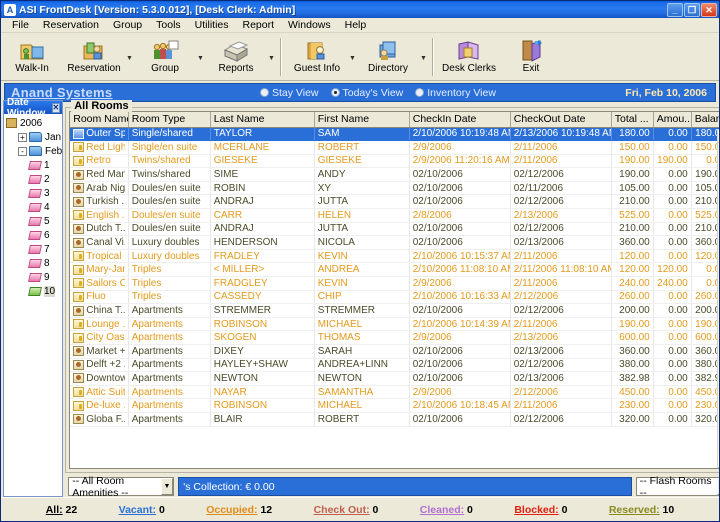 This screenshot has width=720, height=522. What do you see at coordinates (34, 221) in the screenshot?
I see `tree-node-day: 5` at bounding box center [34, 221].